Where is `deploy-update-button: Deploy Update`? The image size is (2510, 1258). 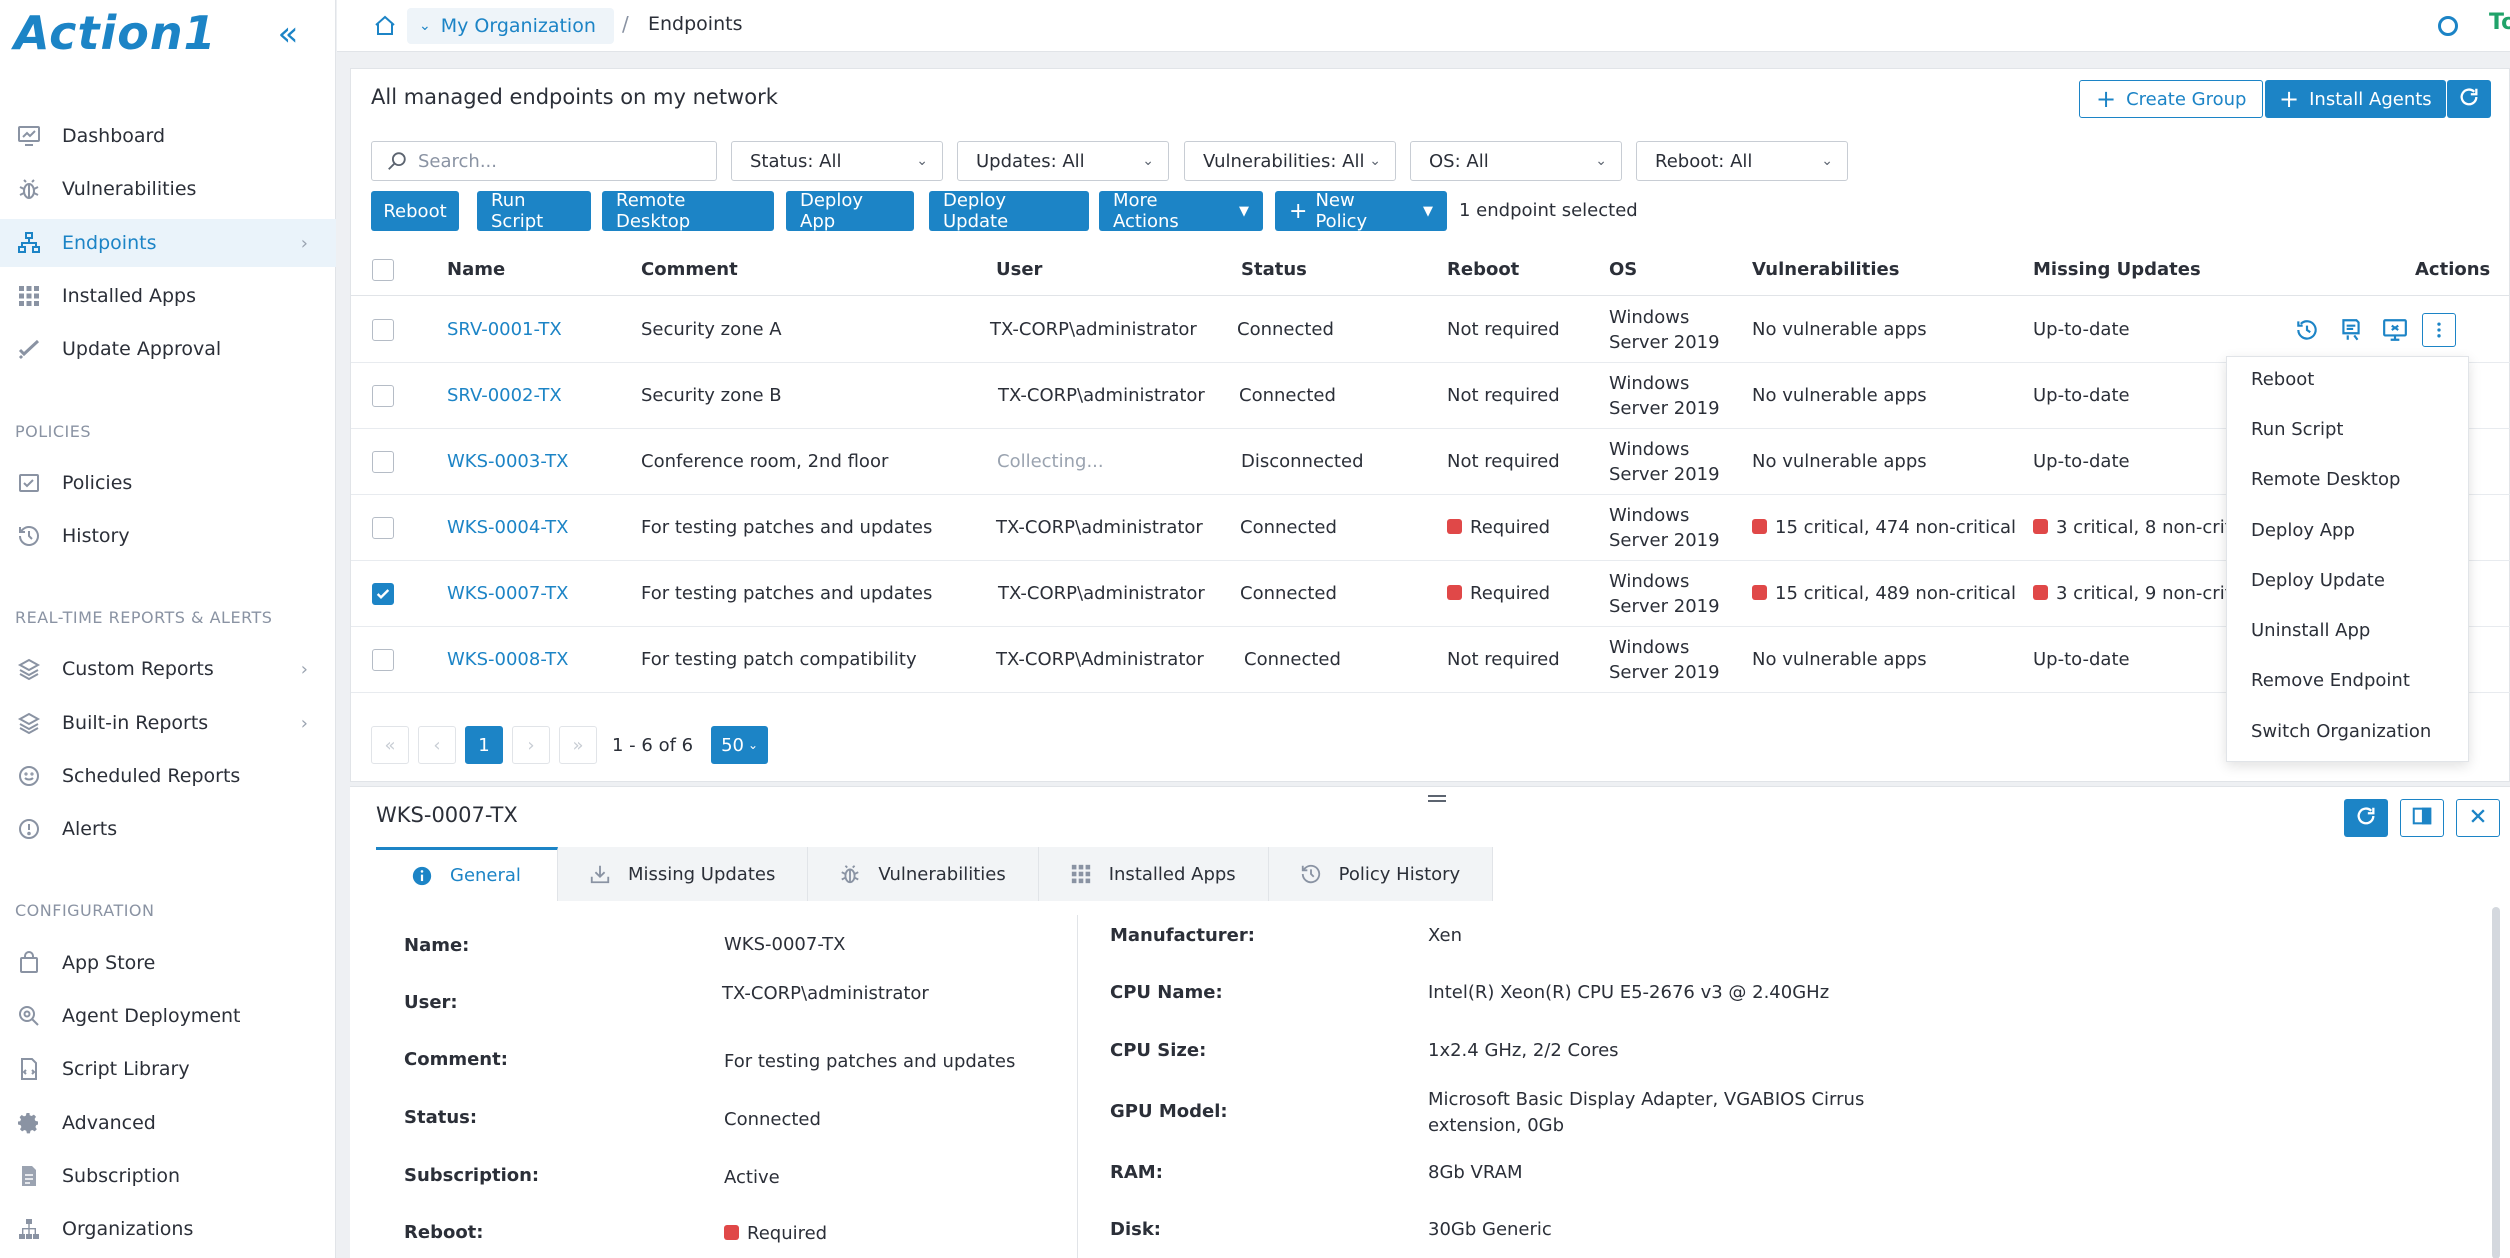 deploy-update-button: Deploy Update is located at coordinates (1009, 211).